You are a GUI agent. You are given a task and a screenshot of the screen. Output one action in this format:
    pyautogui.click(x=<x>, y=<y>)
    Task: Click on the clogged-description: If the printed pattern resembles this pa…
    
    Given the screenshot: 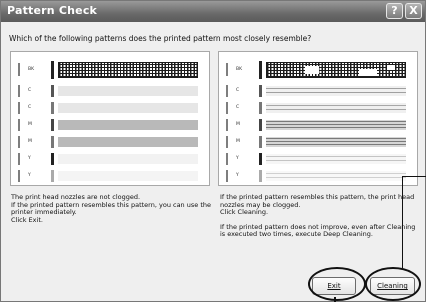 What is the action you would take?
    pyautogui.click(x=317, y=216)
    